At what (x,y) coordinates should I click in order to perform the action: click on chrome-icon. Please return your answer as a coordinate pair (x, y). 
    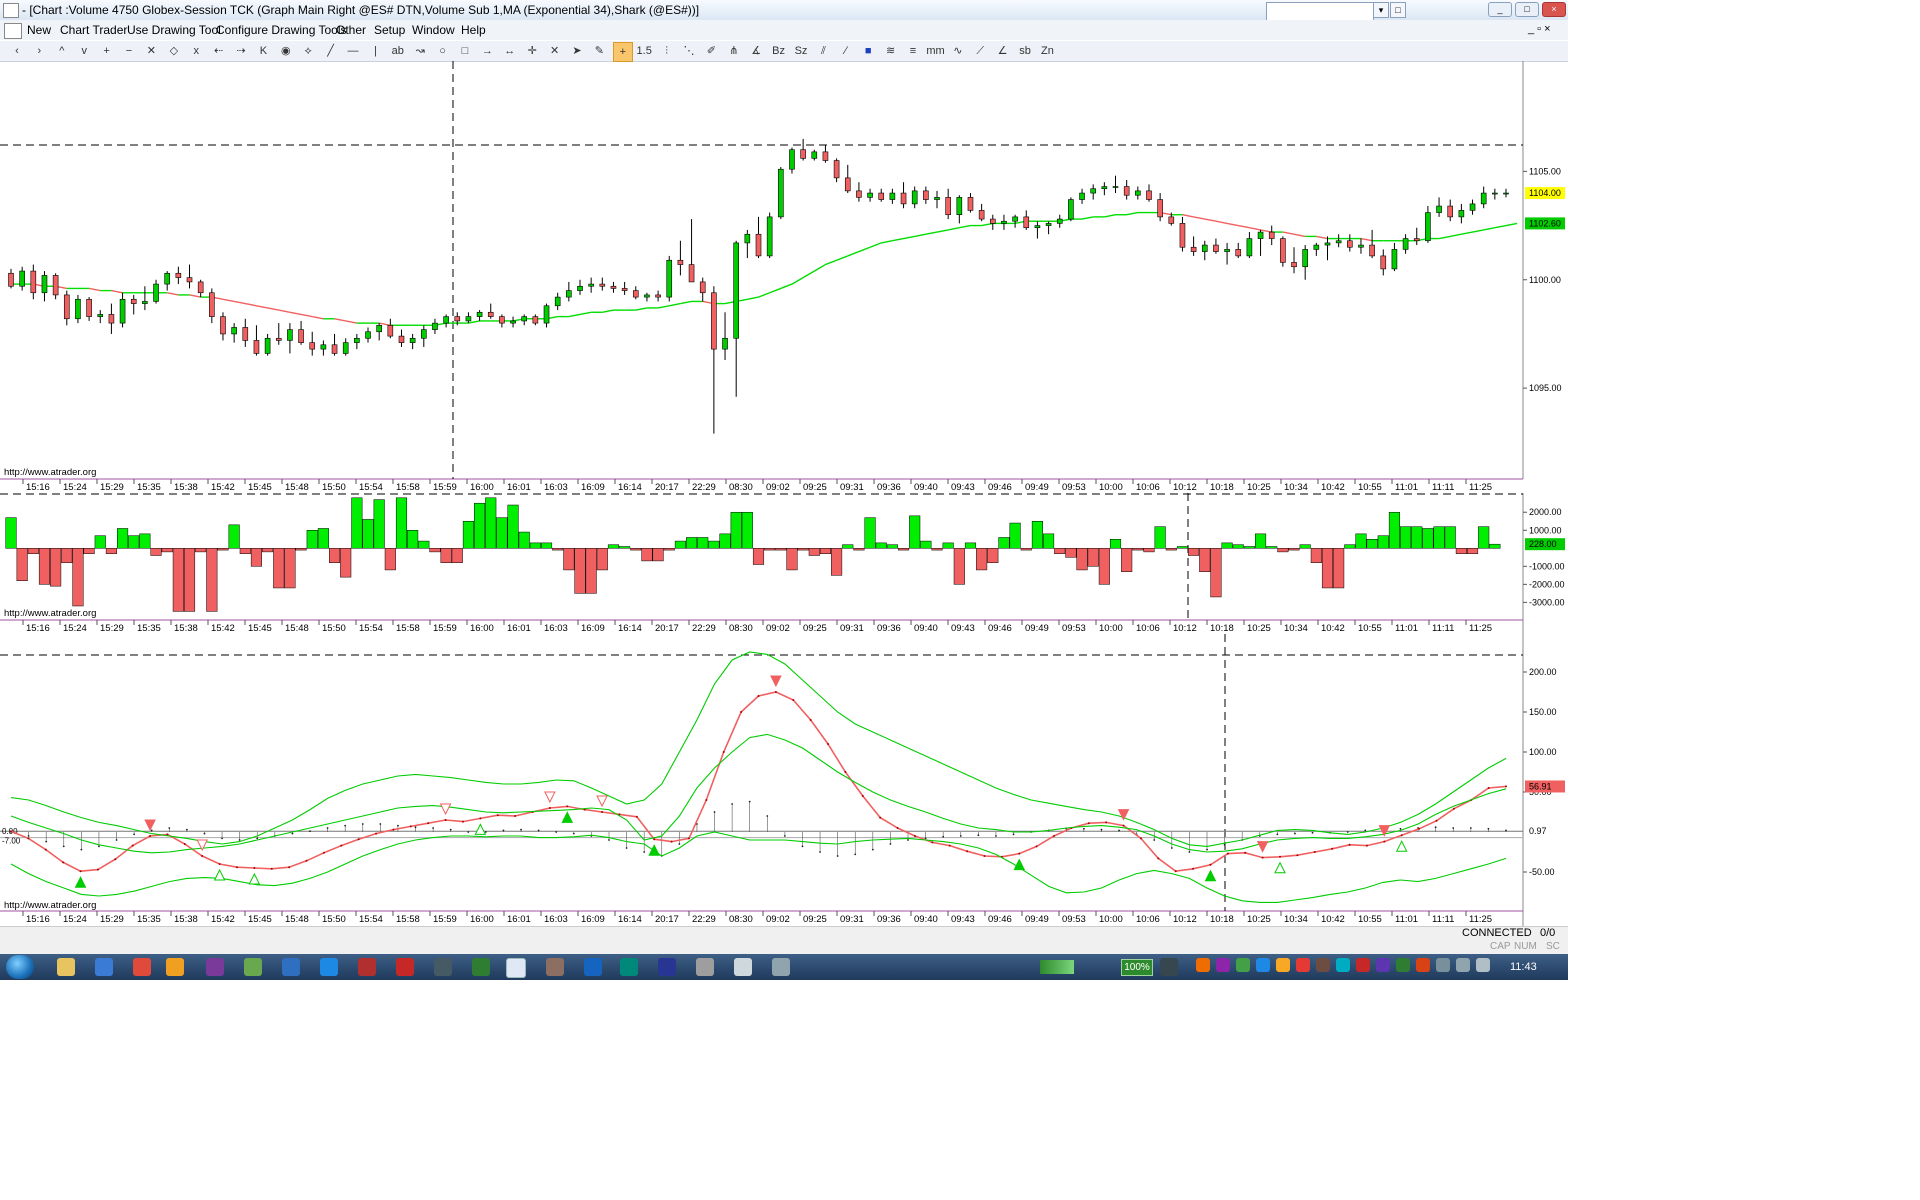
    Looking at the image, I should click on (142, 967).